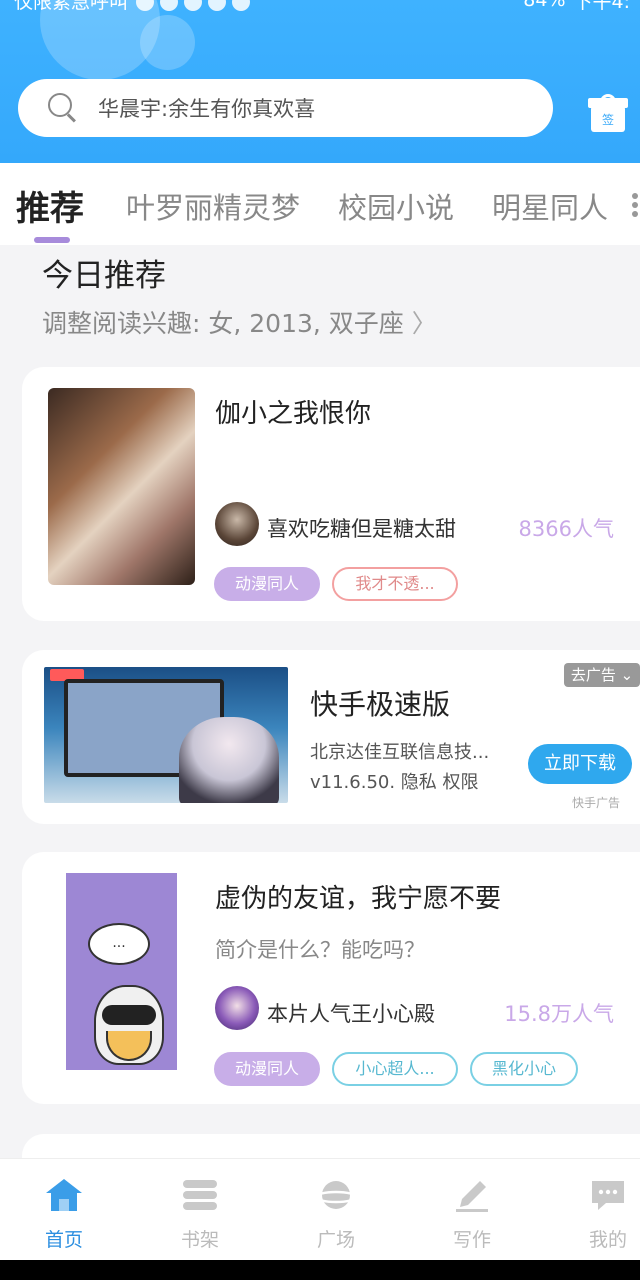 This screenshot has height=1280, width=640. What do you see at coordinates (424, 323) in the screenshot?
I see `chevron-right-icon: 〉` at bounding box center [424, 323].